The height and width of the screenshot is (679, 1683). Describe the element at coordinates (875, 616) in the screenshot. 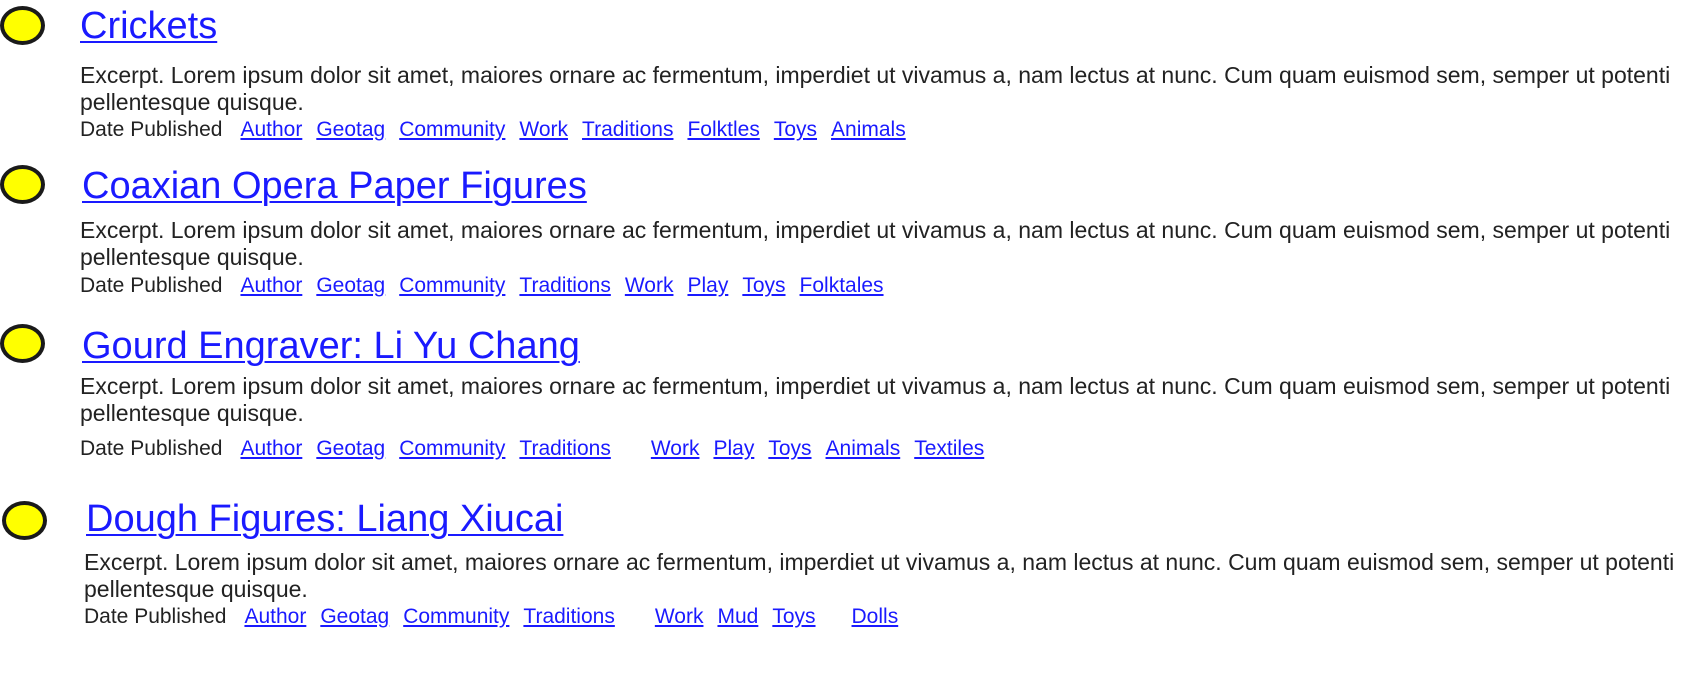

I see `tag-link: Dolls` at that location.